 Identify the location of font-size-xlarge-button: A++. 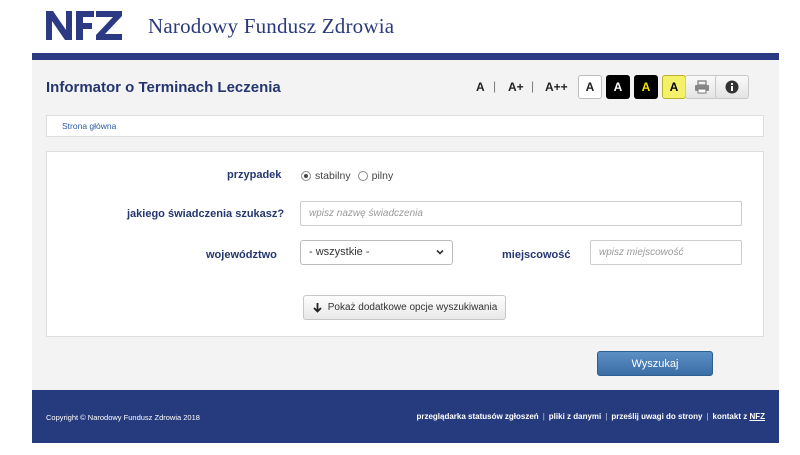
(556, 87).